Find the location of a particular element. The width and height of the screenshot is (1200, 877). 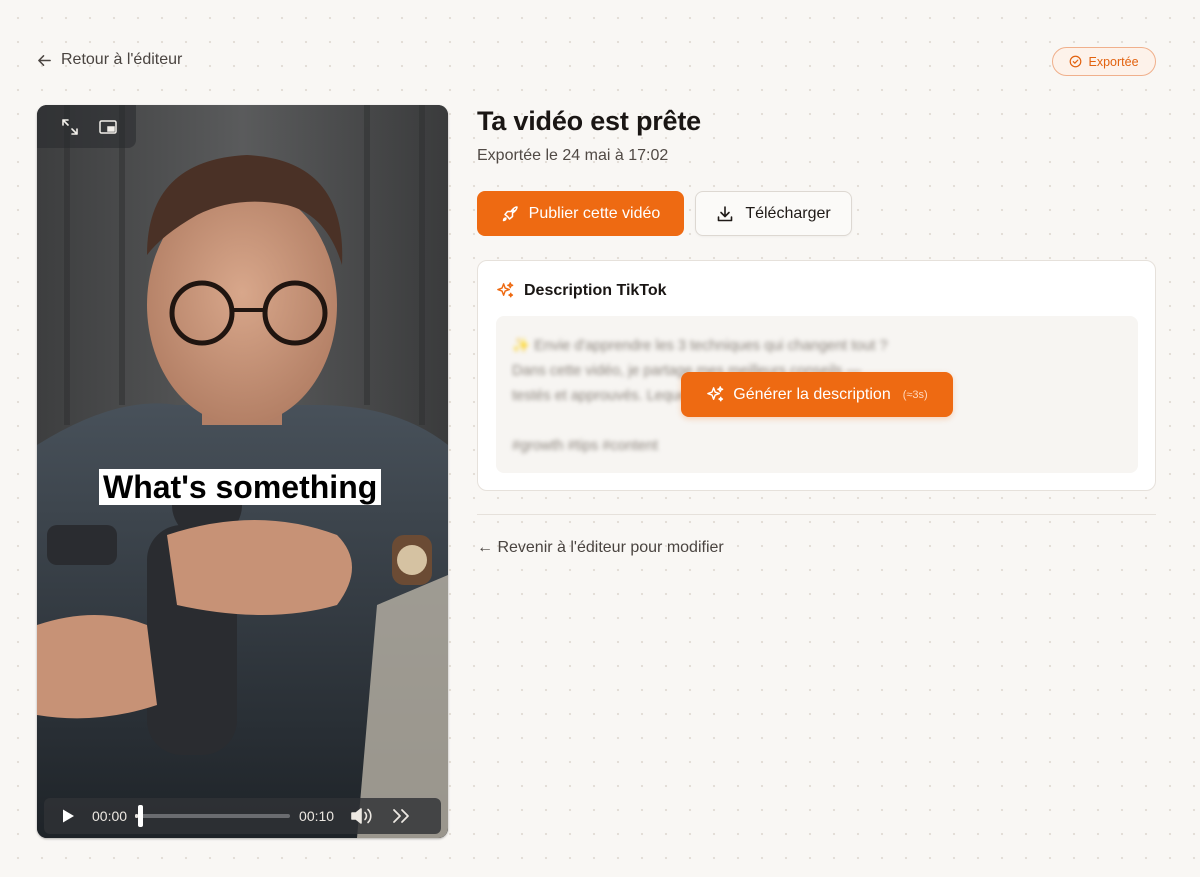

play-button is located at coordinates (68, 816).